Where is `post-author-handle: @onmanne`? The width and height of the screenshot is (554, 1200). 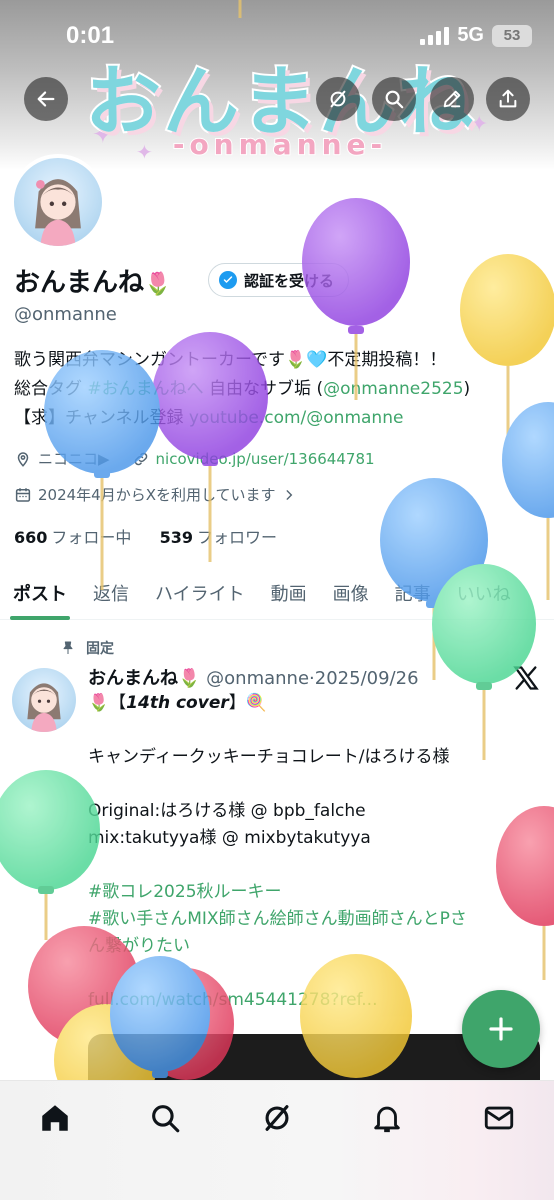 post-author-handle: @onmanne is located at coordinates (258, 678).